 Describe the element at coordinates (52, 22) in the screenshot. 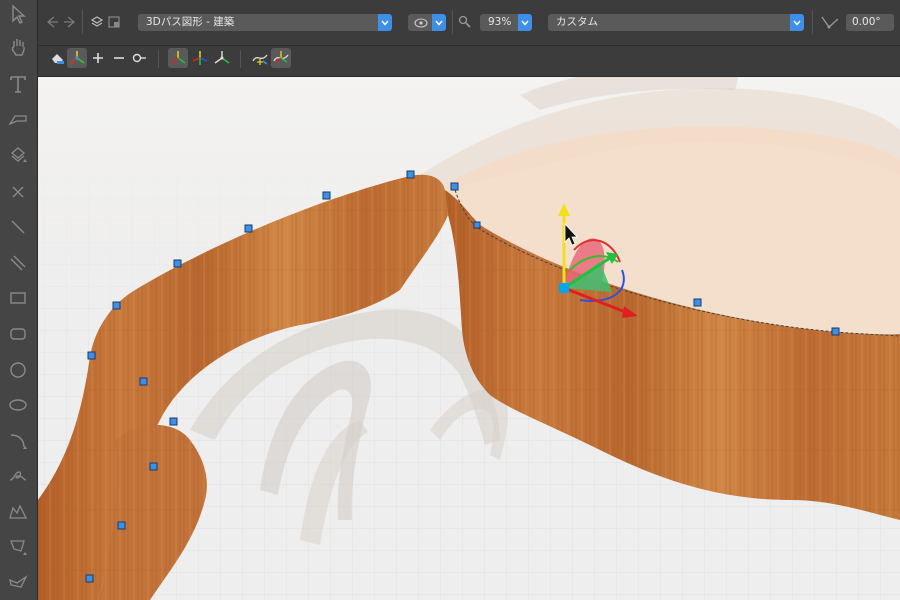

I see `back-arrow-icon` at that location.